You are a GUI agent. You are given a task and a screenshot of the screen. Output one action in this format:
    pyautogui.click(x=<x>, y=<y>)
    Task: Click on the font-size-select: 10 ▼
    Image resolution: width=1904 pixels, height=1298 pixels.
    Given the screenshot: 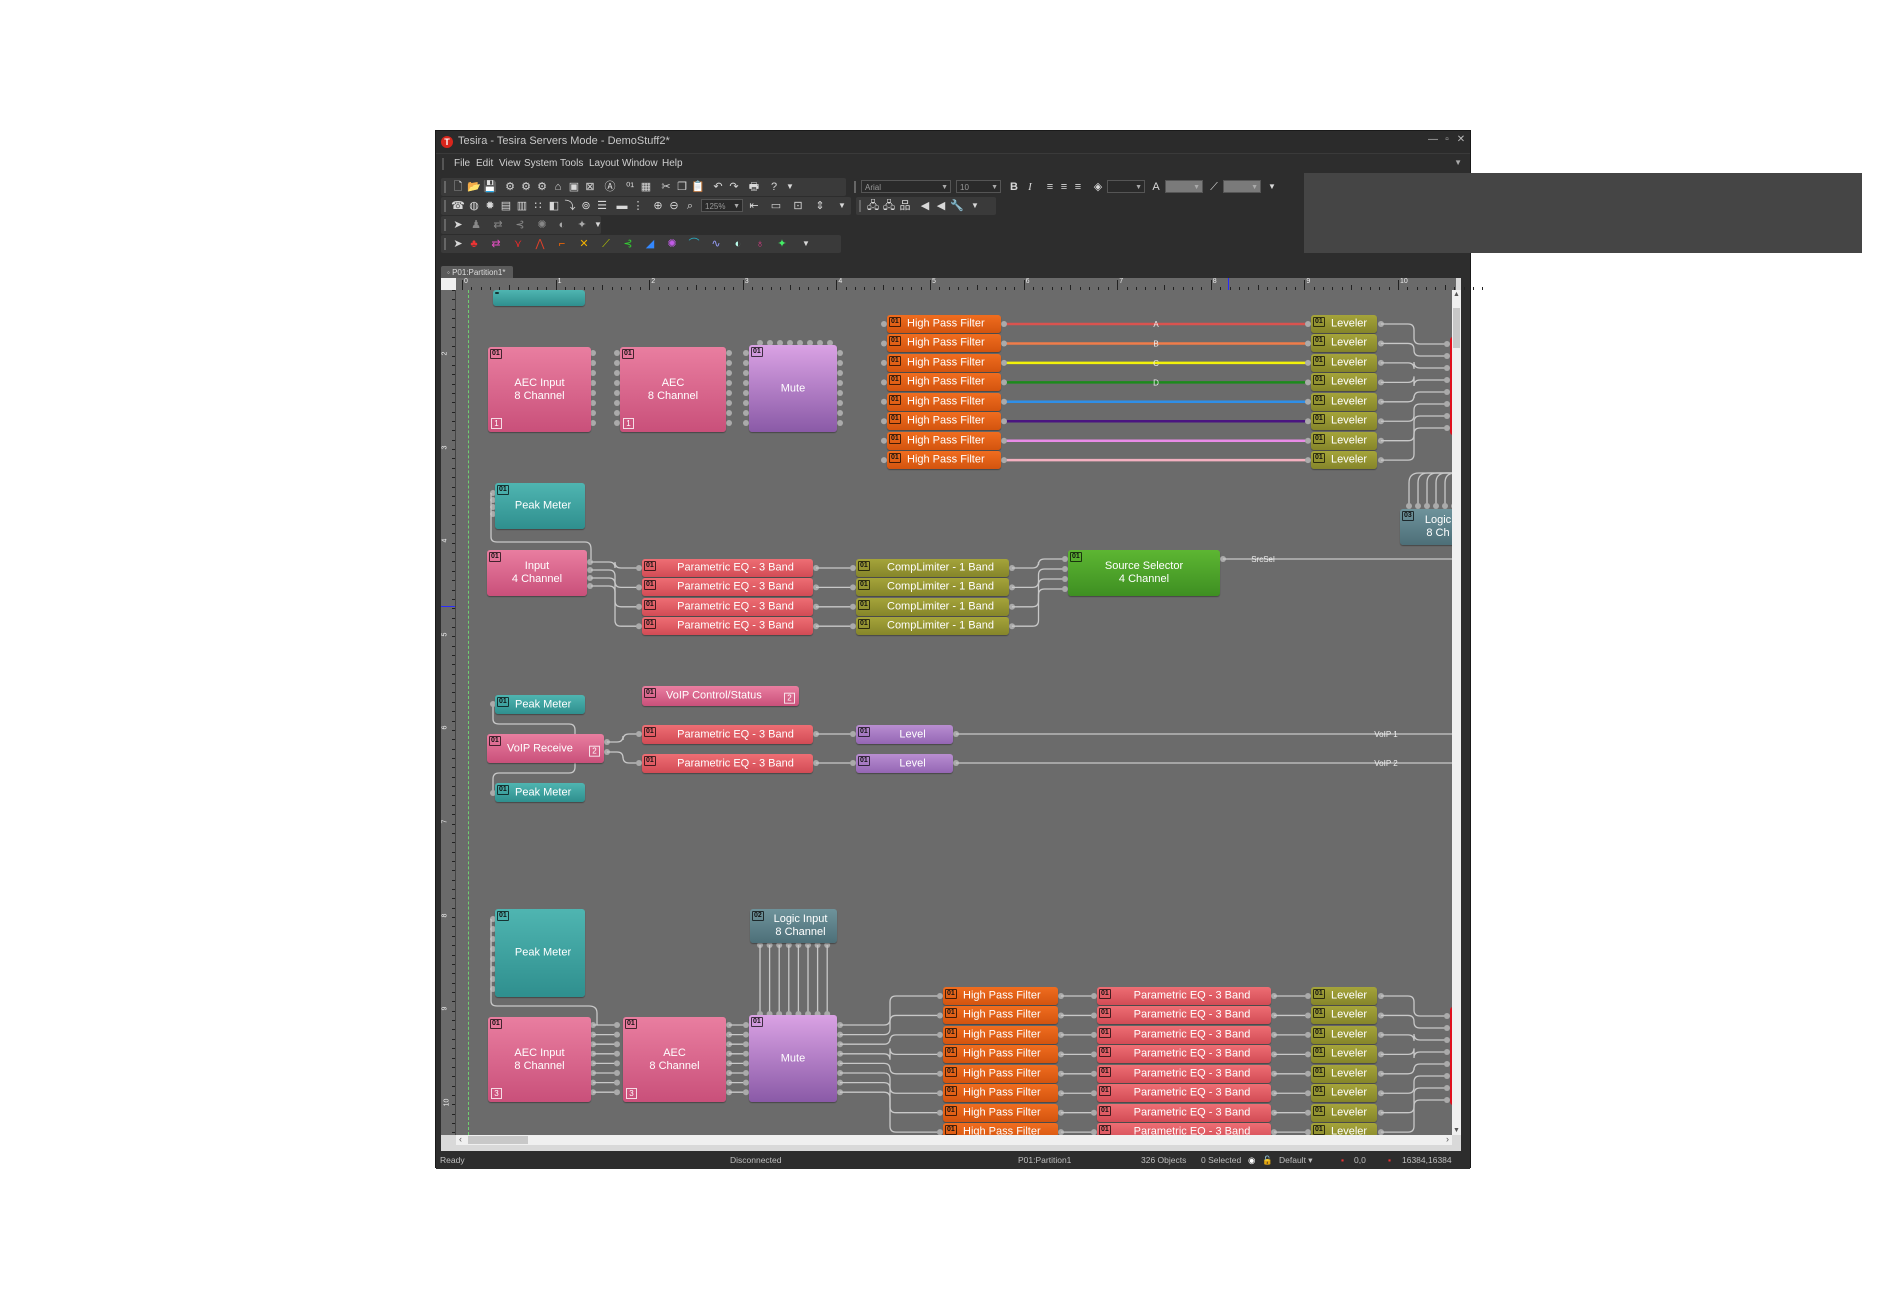 What is the action you would take?
    pyautogui.click(x=978, y=186)
    